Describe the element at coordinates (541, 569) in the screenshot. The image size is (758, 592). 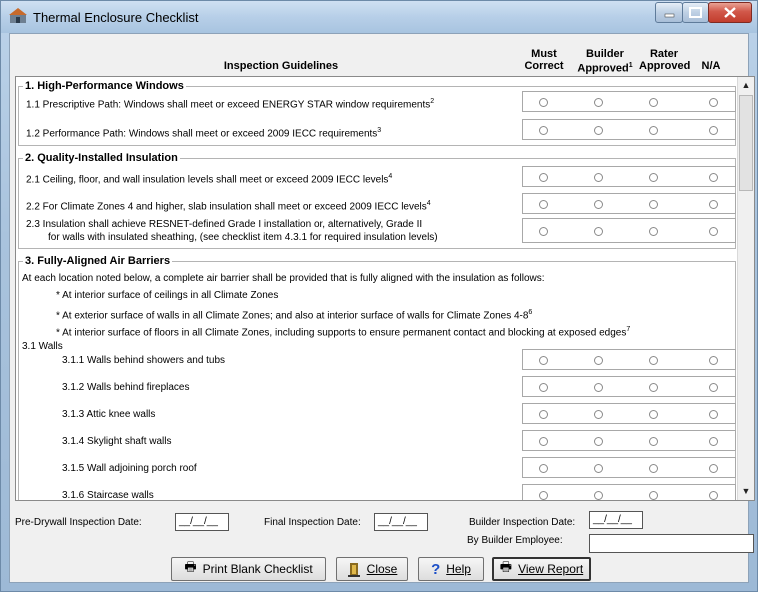
I see `view-report-button: 🖶 View Report` at that location.